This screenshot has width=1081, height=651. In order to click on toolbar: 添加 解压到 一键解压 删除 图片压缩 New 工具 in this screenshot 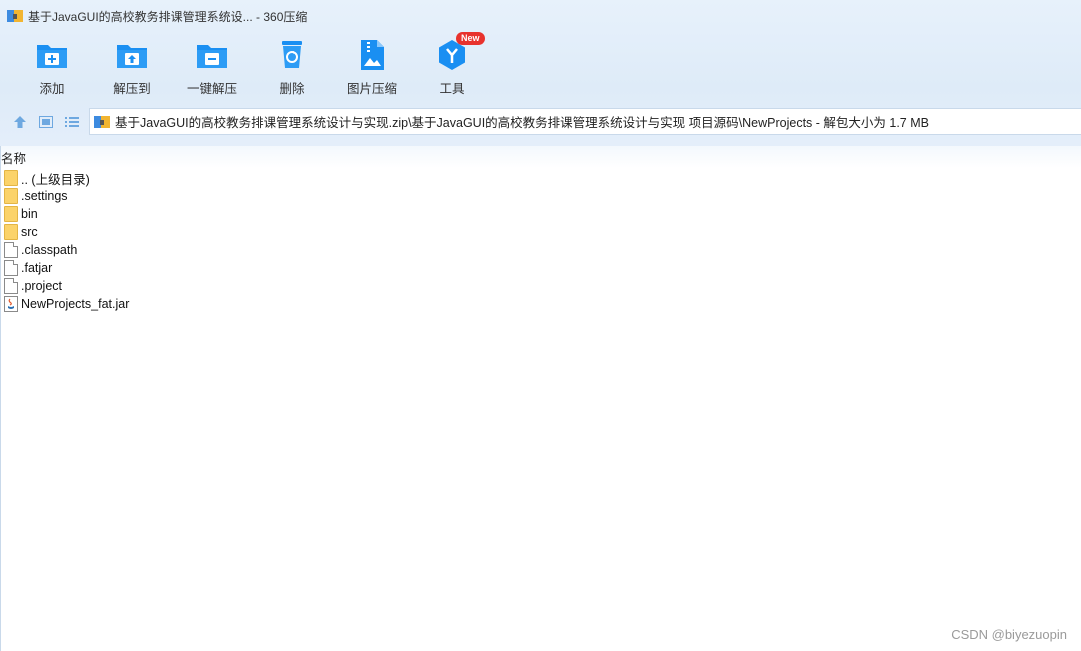, I will do `click(252, 65)`.